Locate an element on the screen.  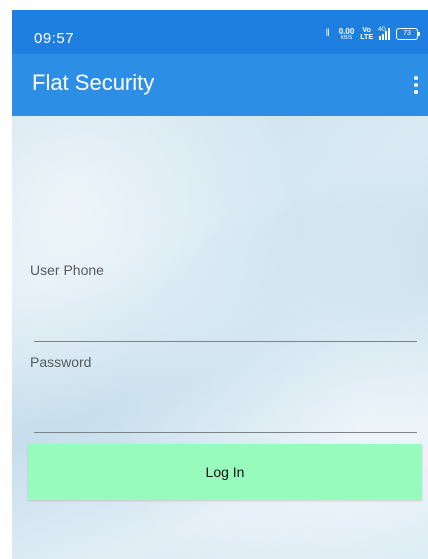
volte-bottom: LTE is located at coordinates (366, 37).